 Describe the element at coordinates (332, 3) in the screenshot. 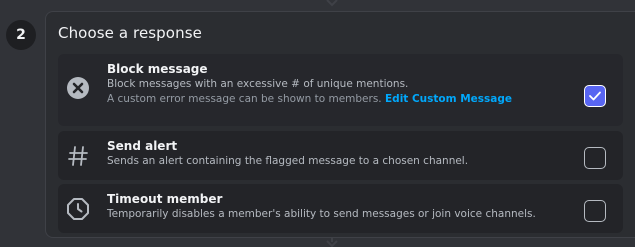

I see `flow-connector-top-icon` at that location.